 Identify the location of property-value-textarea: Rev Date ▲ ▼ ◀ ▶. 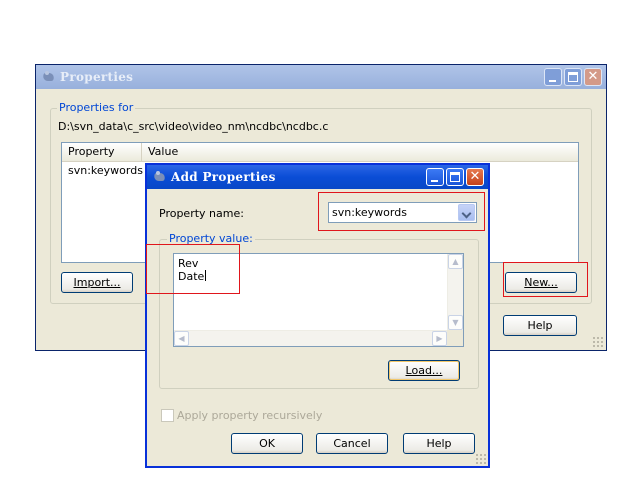
(318, 300).